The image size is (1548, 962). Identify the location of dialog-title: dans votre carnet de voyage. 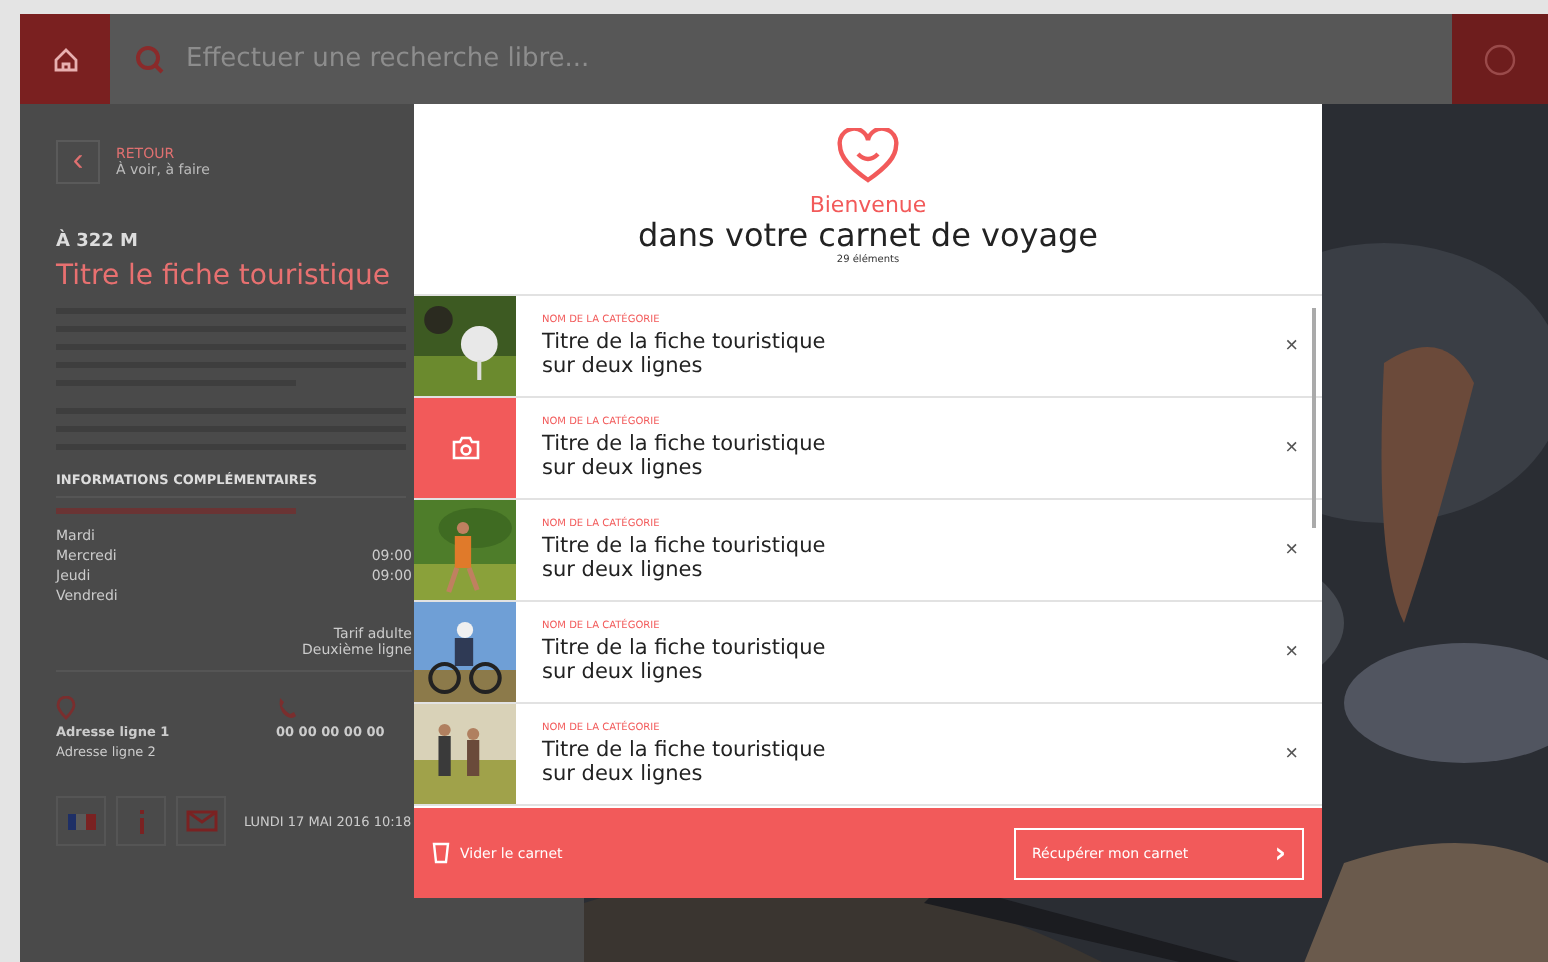
(868, 236).